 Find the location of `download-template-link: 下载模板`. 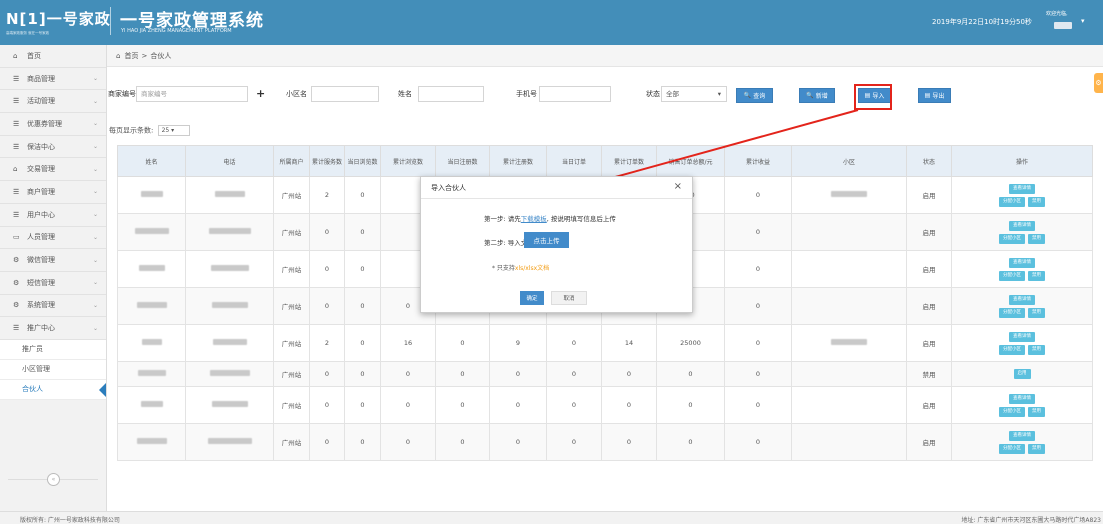

download-template-link: 下载模板 is located at coordinates (534, 219).